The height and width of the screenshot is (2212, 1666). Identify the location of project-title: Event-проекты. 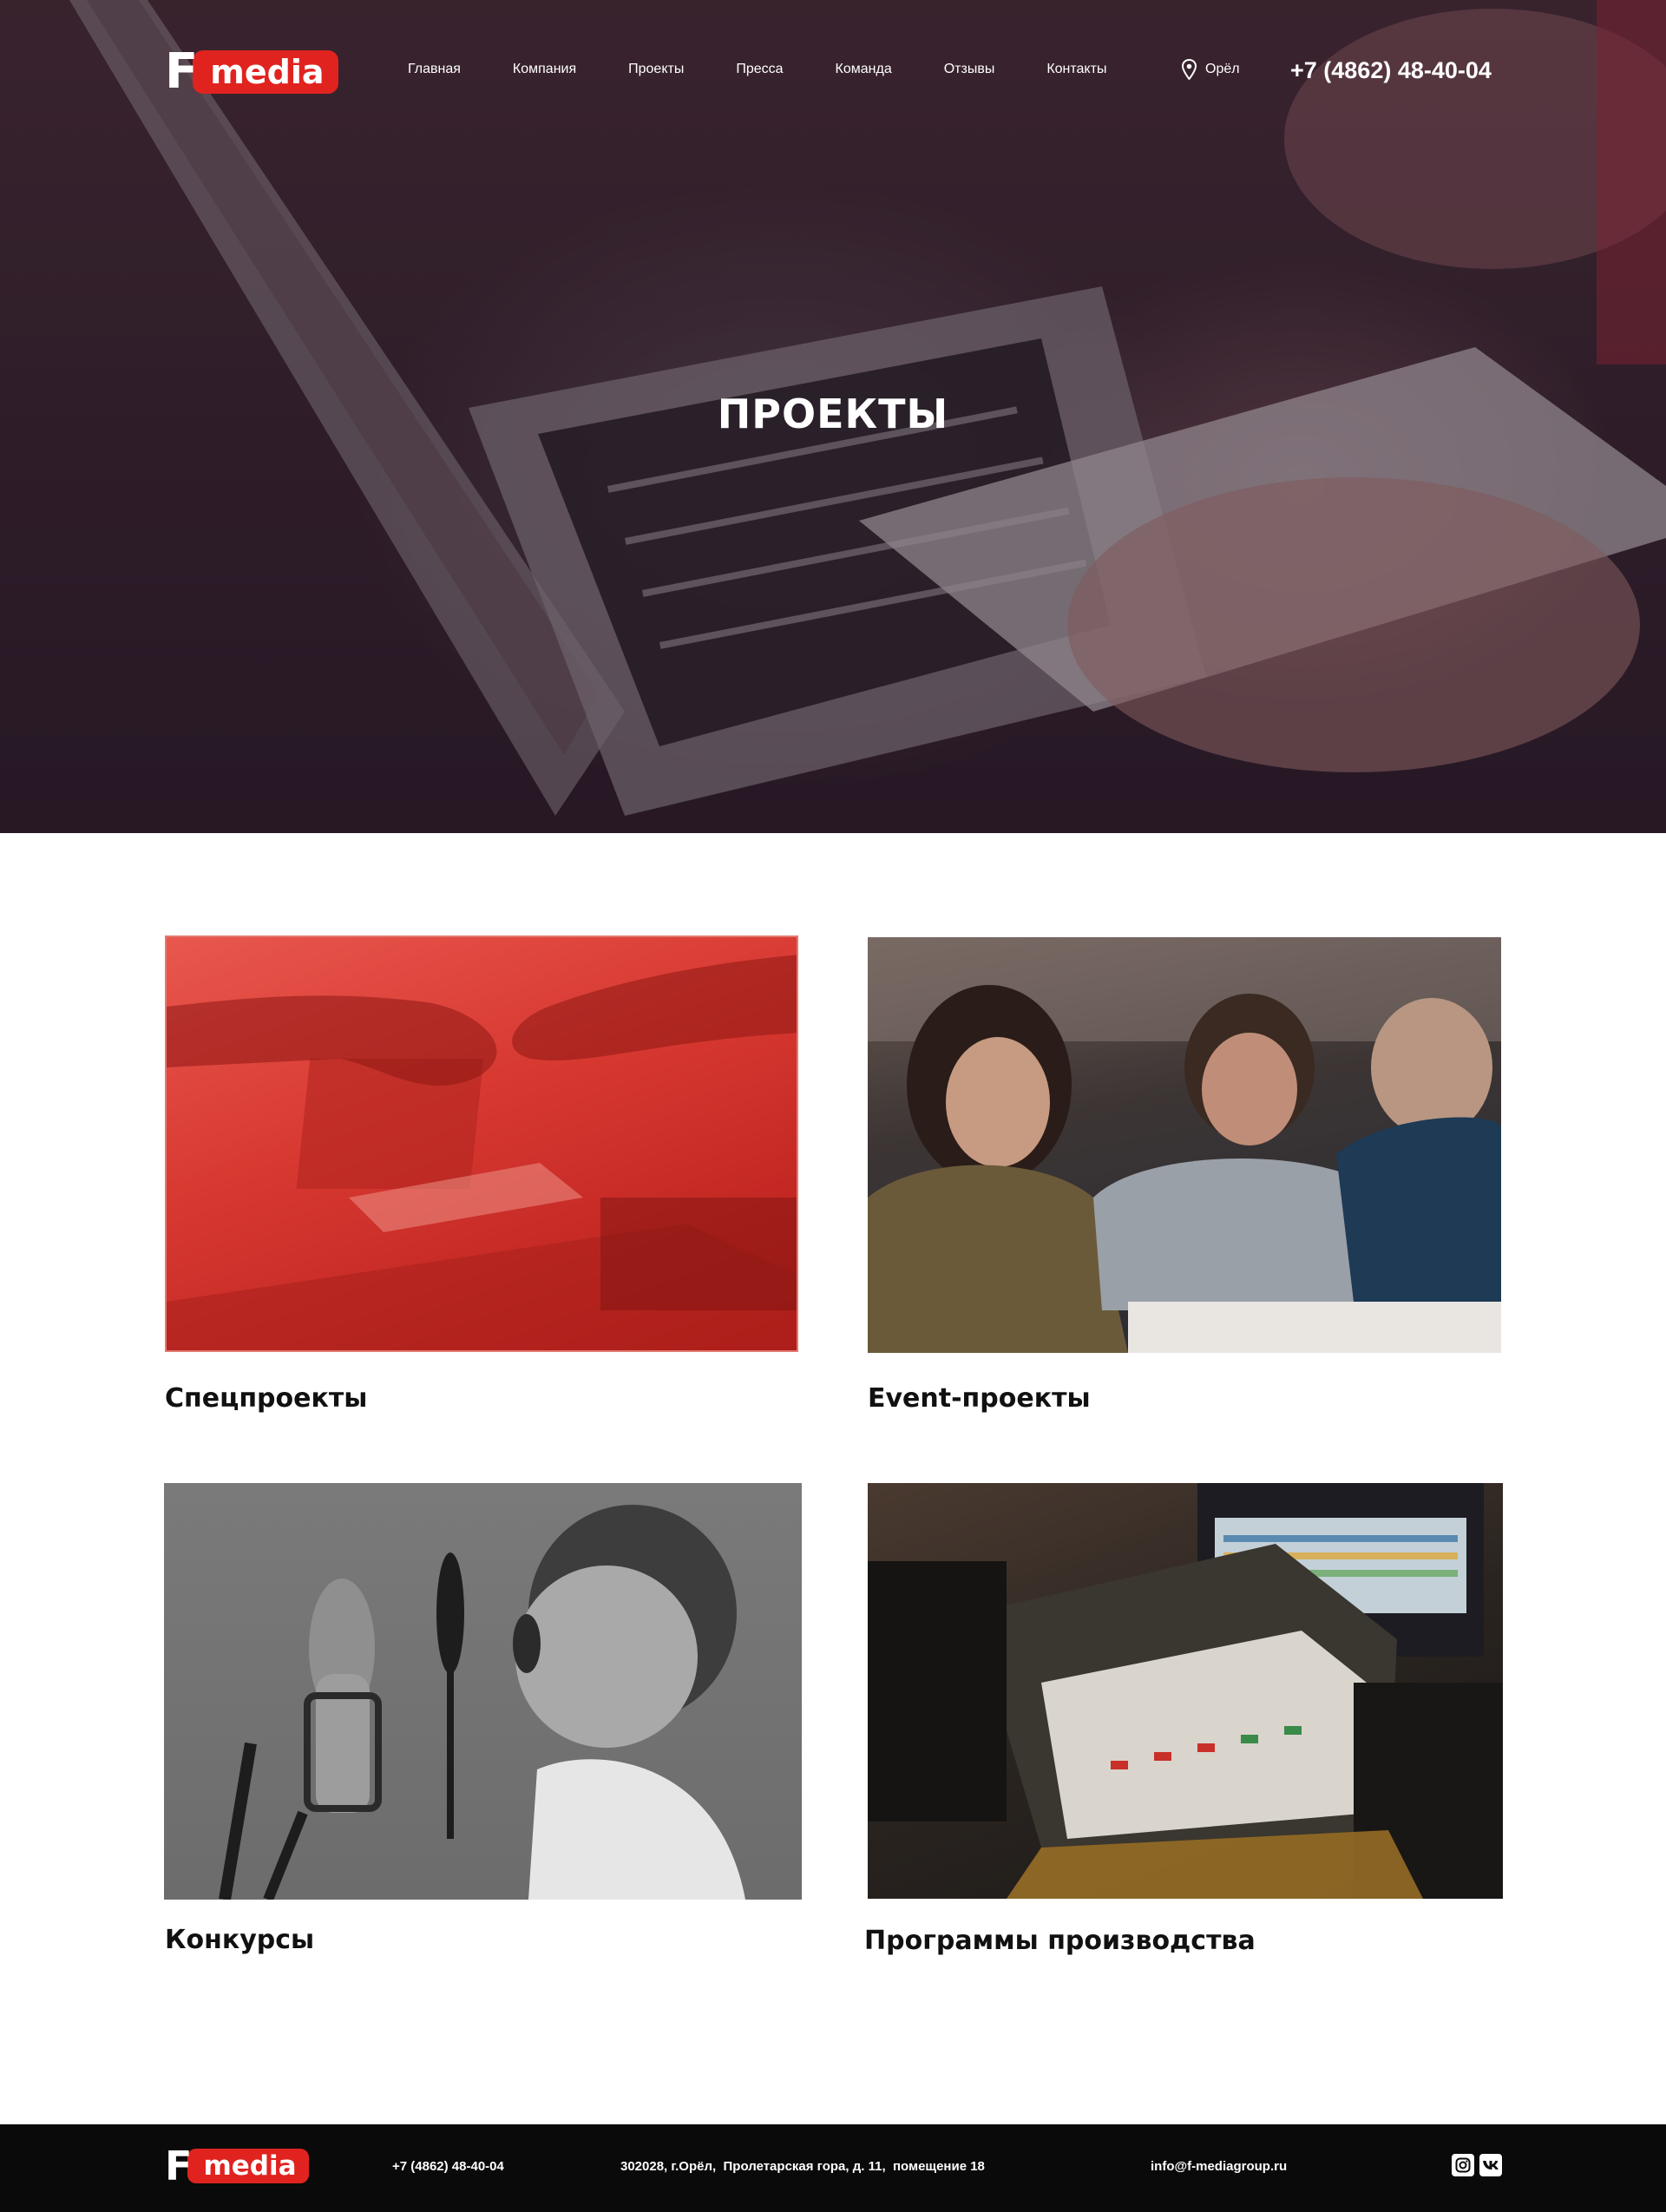
(979, 1398).